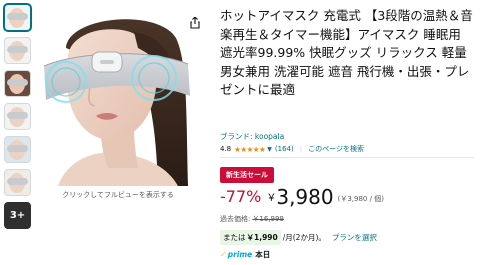 This screenshot has height=265, width=480. I want to click on list-price-label: 過去価格:, so click(235, 219).